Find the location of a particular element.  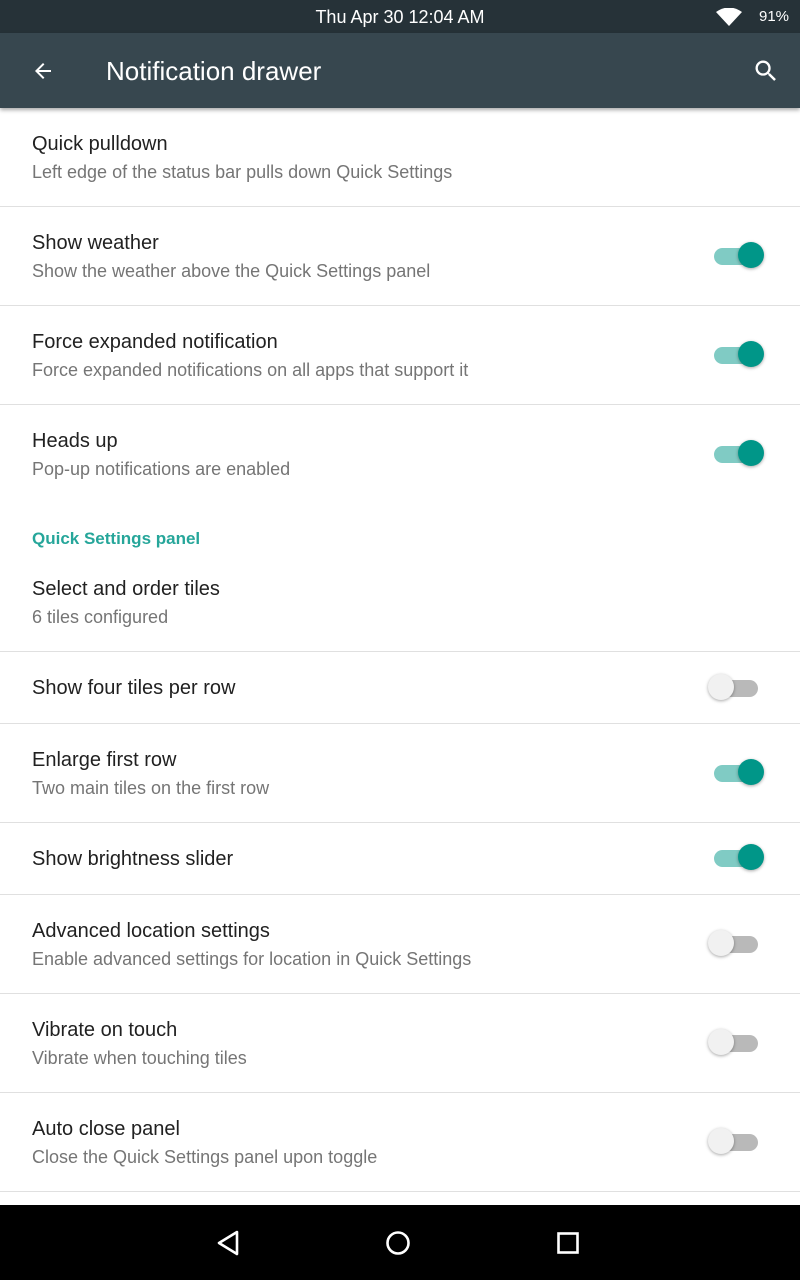

vibrate-on-touch-switch is located at coordinates (738, 1043).